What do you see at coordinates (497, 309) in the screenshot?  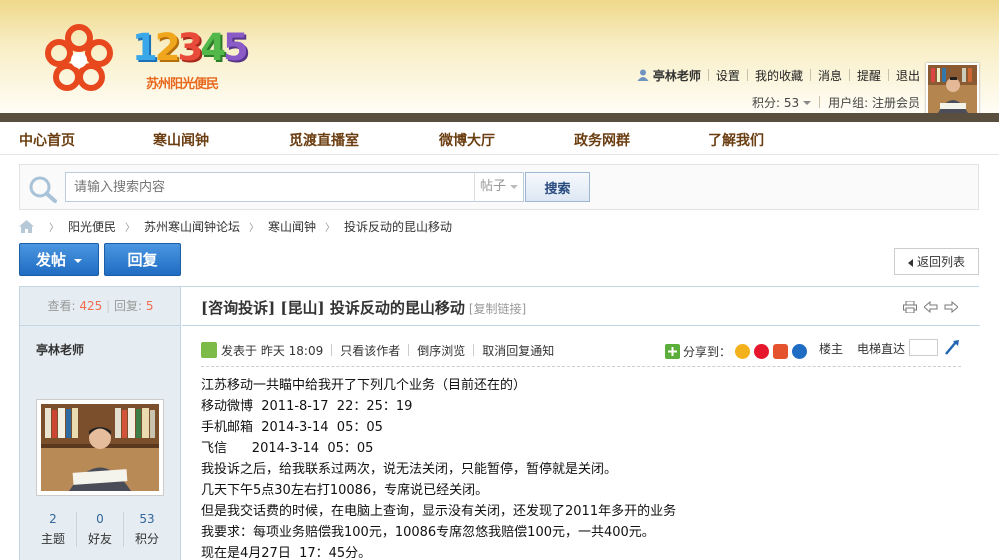 I see `copy-link: [复制链接]` at bounding box center [497, 309].